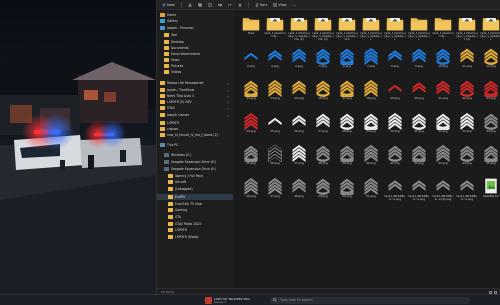 This screenshot has height=305, width=500. Describe the element at coordinates (323, 190) in the screenshot. I see `file-item: 49.png` at that location.